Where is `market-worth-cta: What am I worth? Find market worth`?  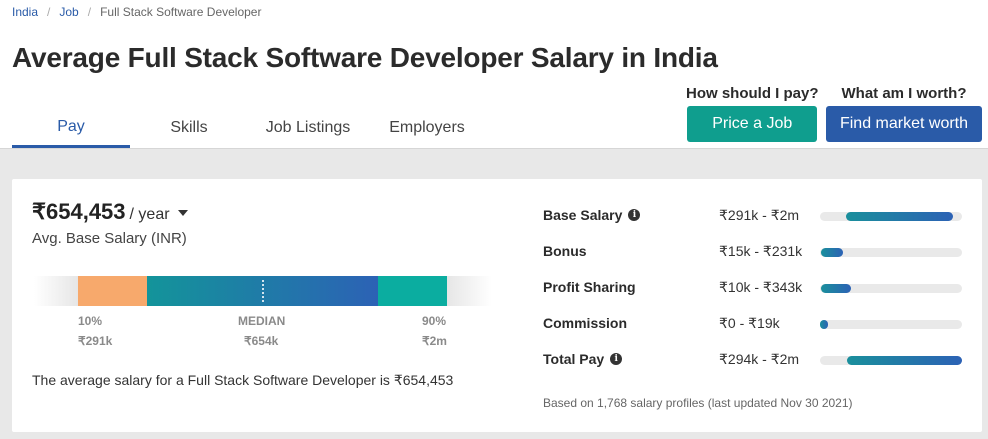 market-worth-cta: What am I worth? Find market worth is located at coordinates (904, 113).